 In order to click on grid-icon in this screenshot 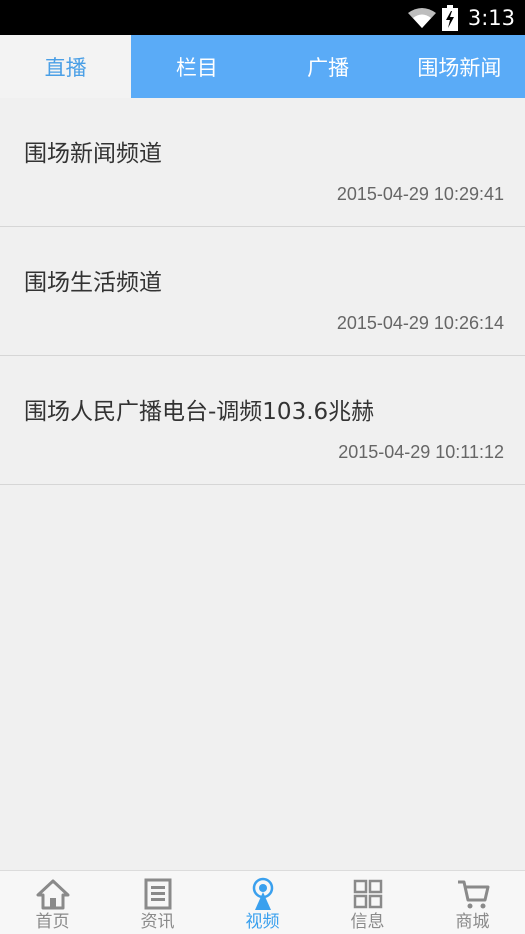, I will do `click(367, 894)`.